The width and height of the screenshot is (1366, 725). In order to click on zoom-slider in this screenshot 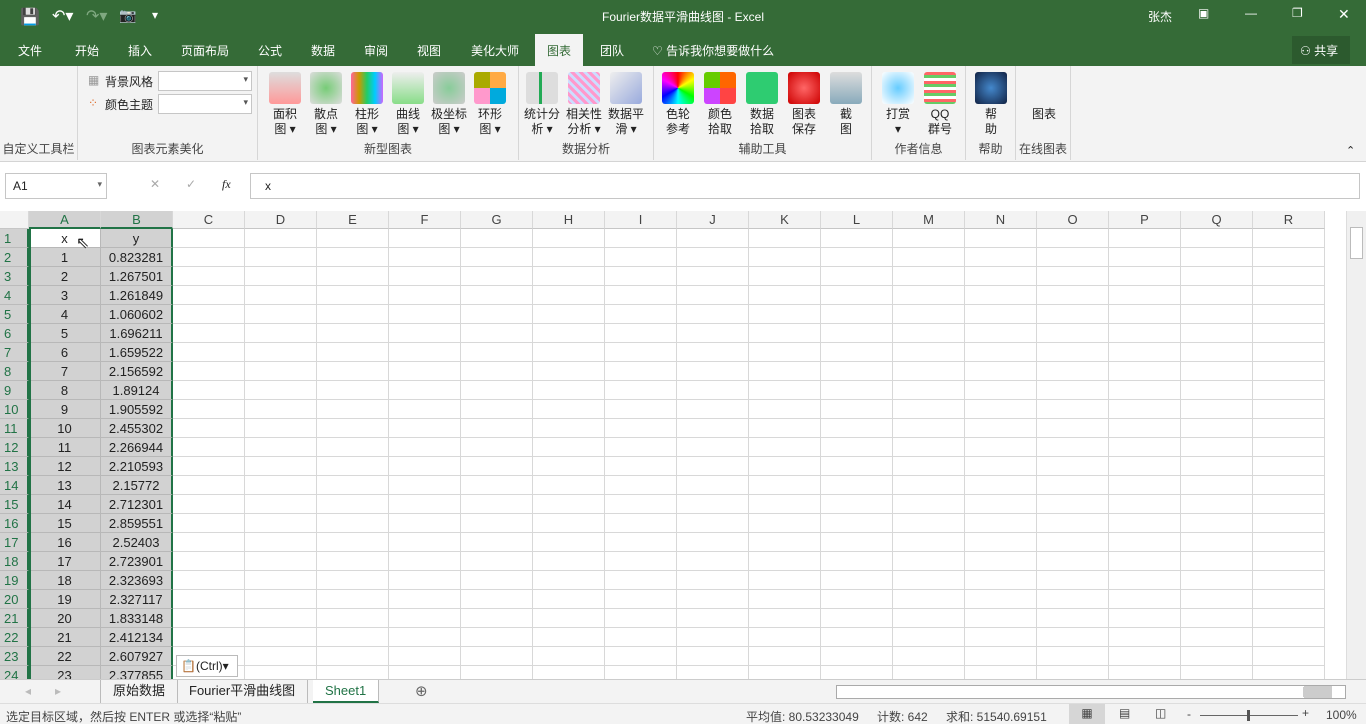, I will do `click(1249, 715)`.